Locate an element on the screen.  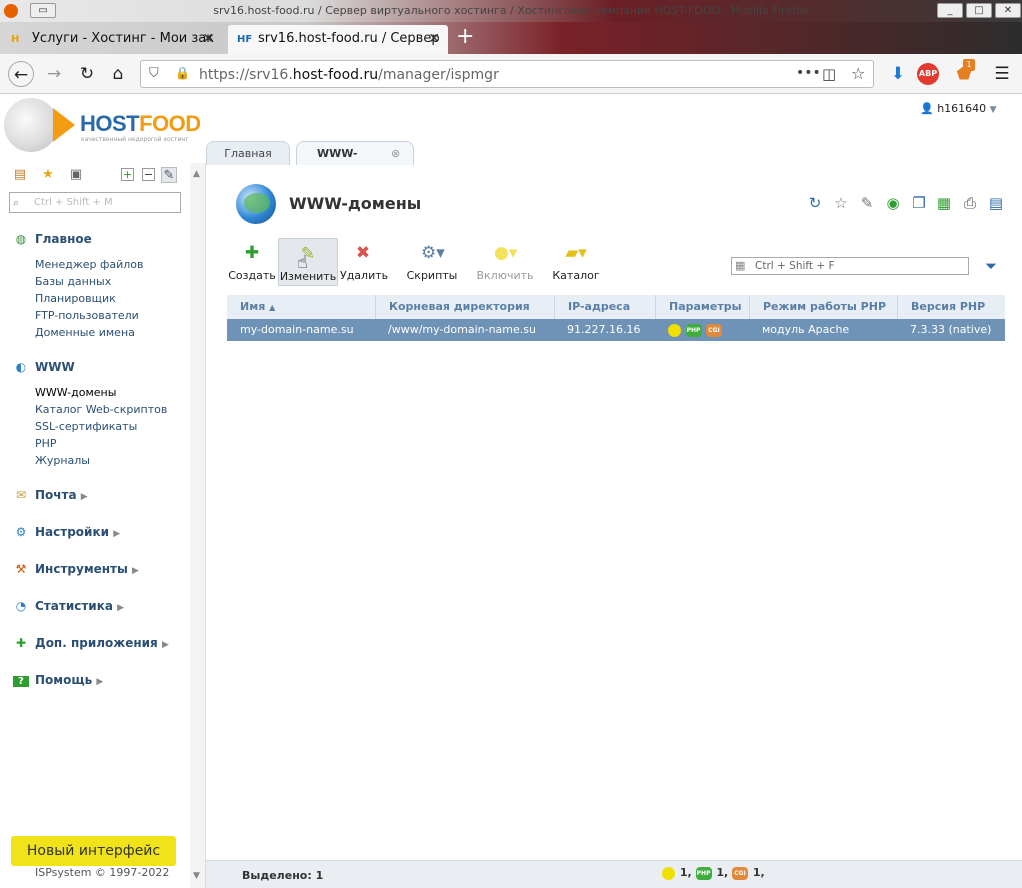
sidebar-item-ssl: SSL-сертификаты is located at coordinates (86, 426).